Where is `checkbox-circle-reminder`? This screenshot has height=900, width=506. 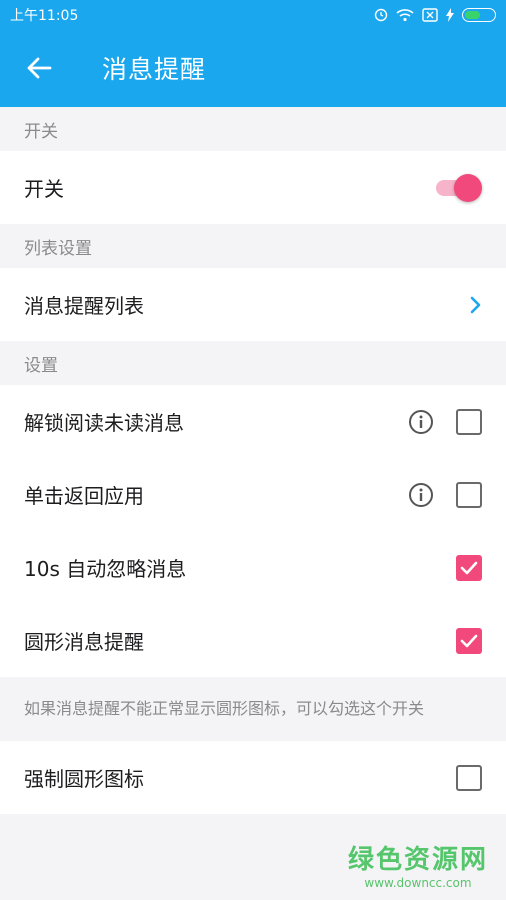 checkbox-circle-reminder is located at coordinates (469, 640).